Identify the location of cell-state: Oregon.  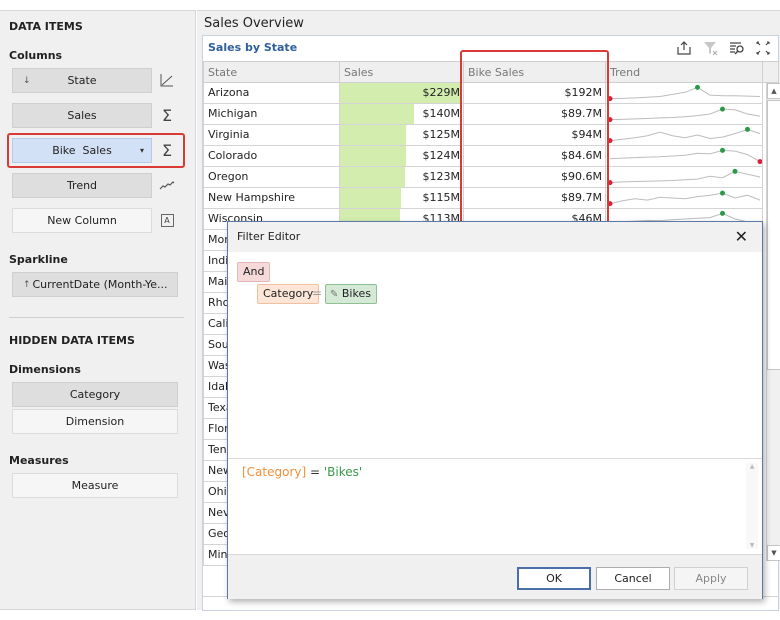
(271, 177).